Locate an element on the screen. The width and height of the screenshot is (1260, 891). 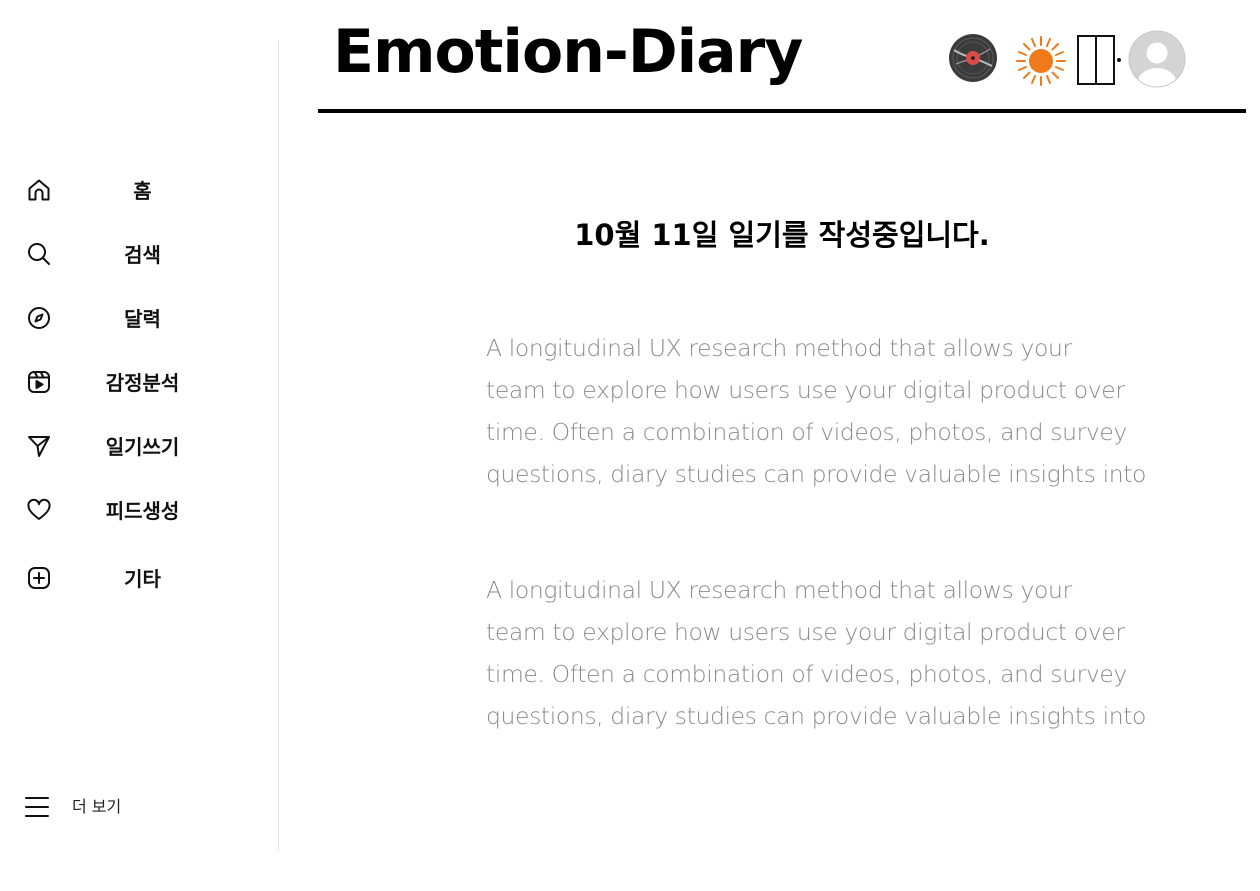
sidebar-item-create-feed: 피드생성 is located at coordinates (139, 510).